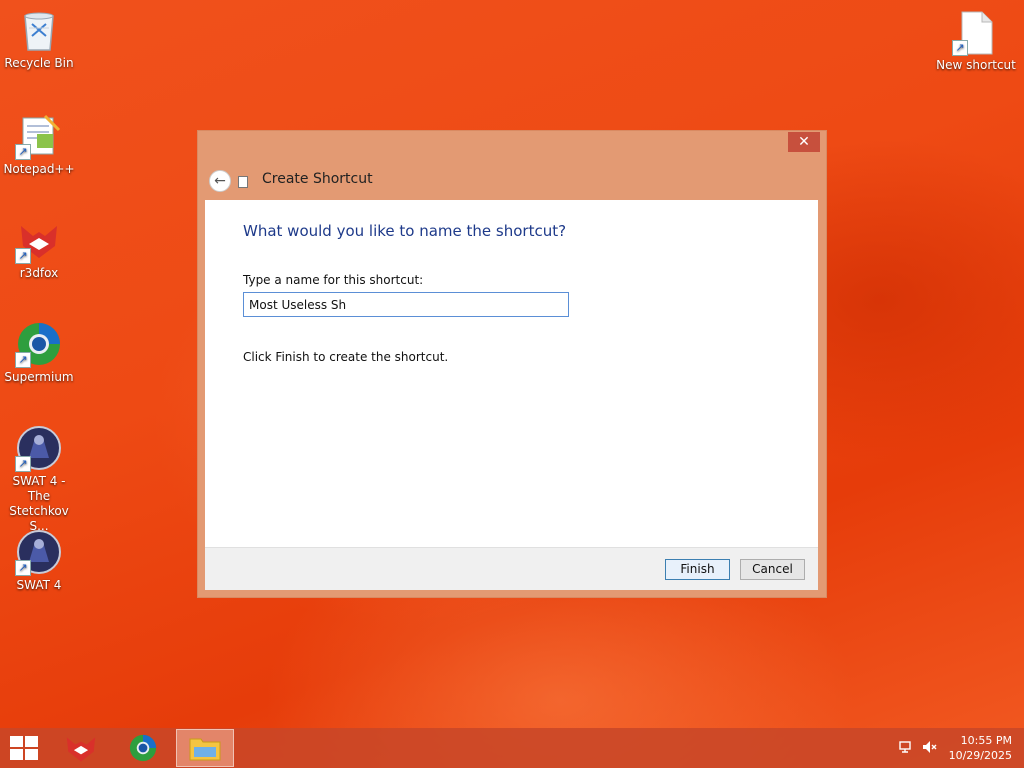  Describe the element at coordinates (906, 749) in the screenshot. I see `network-icon` at that location.